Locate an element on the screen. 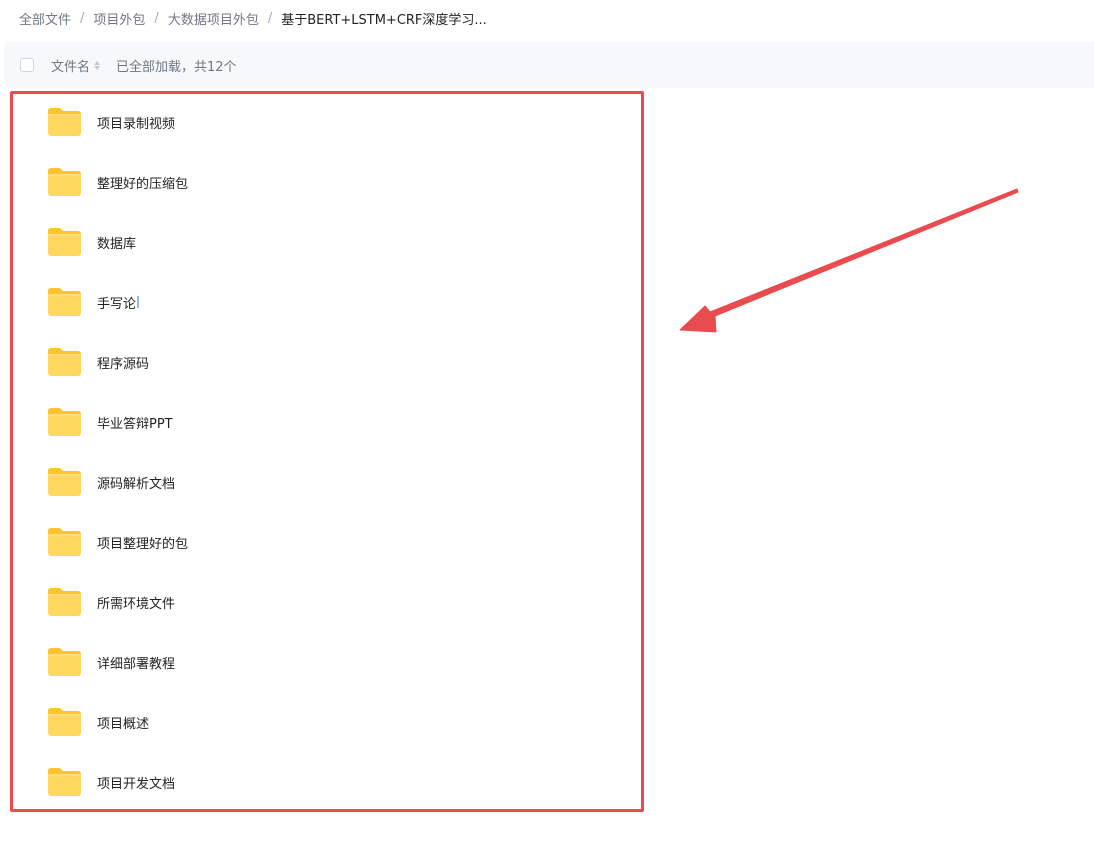 This screenshot has width=1094, height=850. file-name: 毕业答辩PPT is located at coordinates (135, 424).